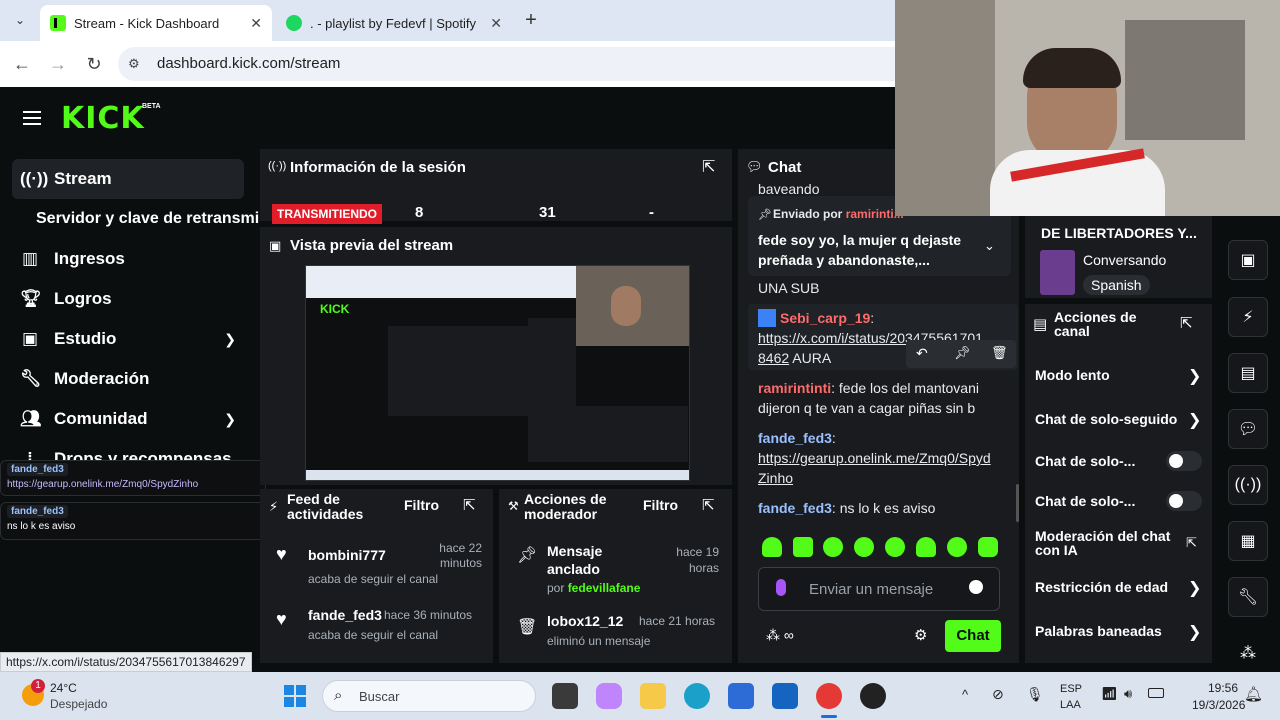  I want to click on sidebar-item-estudio: ▣ Estudio ❯, so click(128, 339).